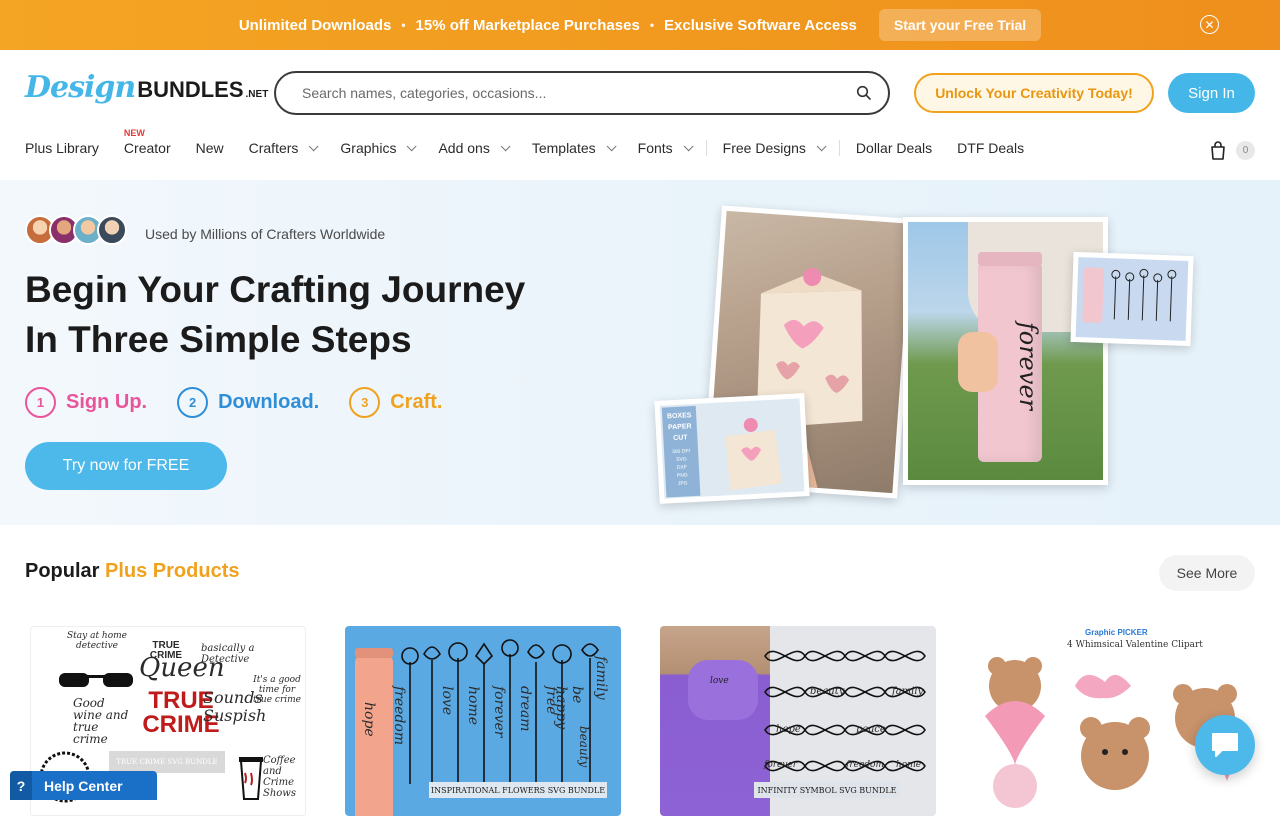 Image resolution: width=1280 pixels, height=816 pixels. Describe the element at coordinates (228, 654) in the screenshot. I see `card-word: basically a Detective` at that location.